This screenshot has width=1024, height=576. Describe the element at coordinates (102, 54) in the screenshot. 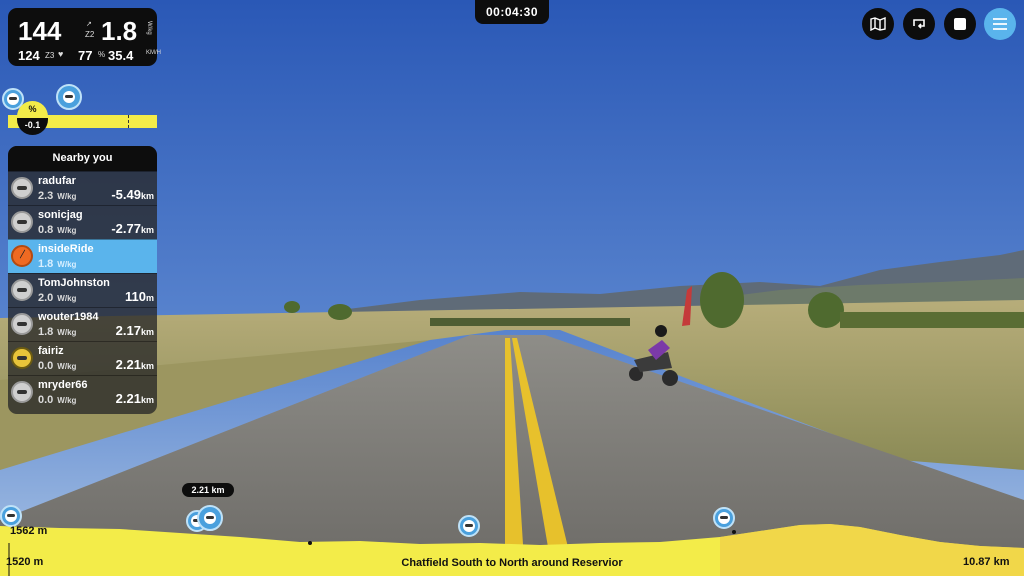

I see `cadence-icon: %` at that location.